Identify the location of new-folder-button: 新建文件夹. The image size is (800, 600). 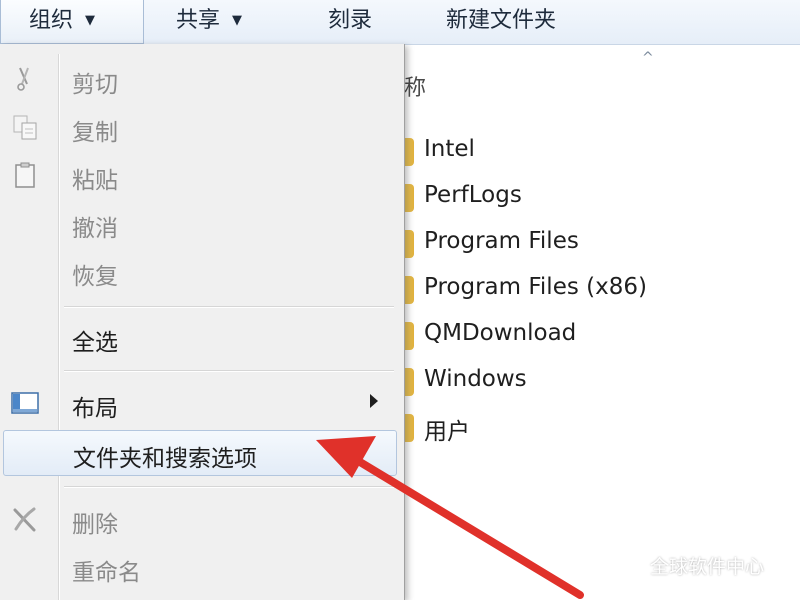
(501, 22).